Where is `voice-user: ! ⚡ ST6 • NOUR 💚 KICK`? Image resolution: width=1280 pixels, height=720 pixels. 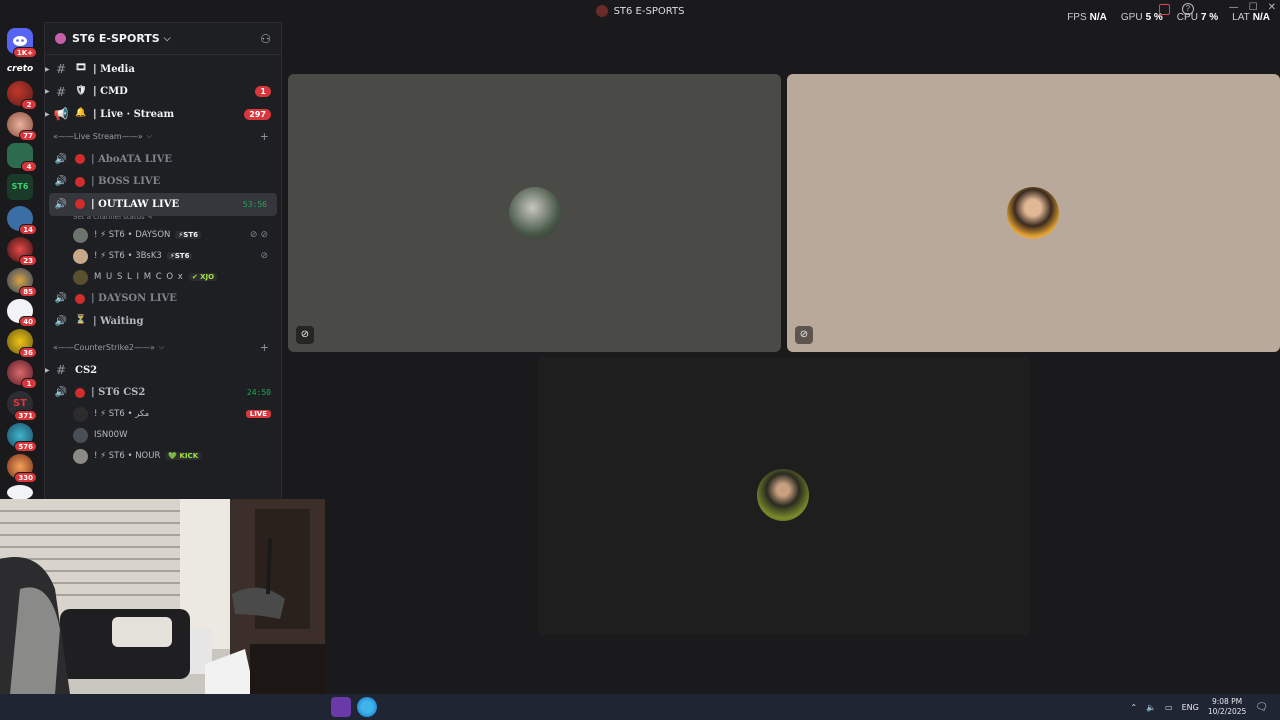
voice-user: ! ⚡ ST6 • NOUR 💚 KICK is located at coordinates (163, 456).